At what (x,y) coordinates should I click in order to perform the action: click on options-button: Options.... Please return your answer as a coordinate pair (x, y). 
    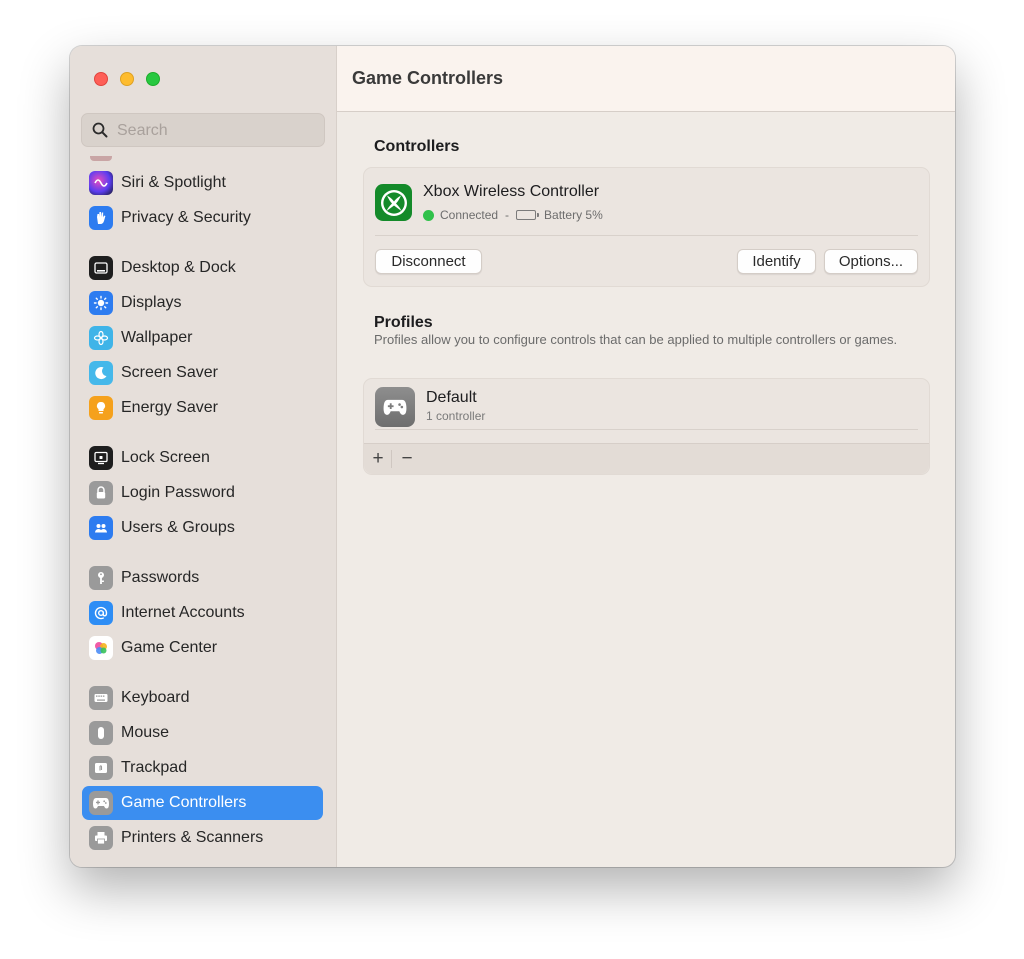
    Looking at the image, I should click on (871, 261).